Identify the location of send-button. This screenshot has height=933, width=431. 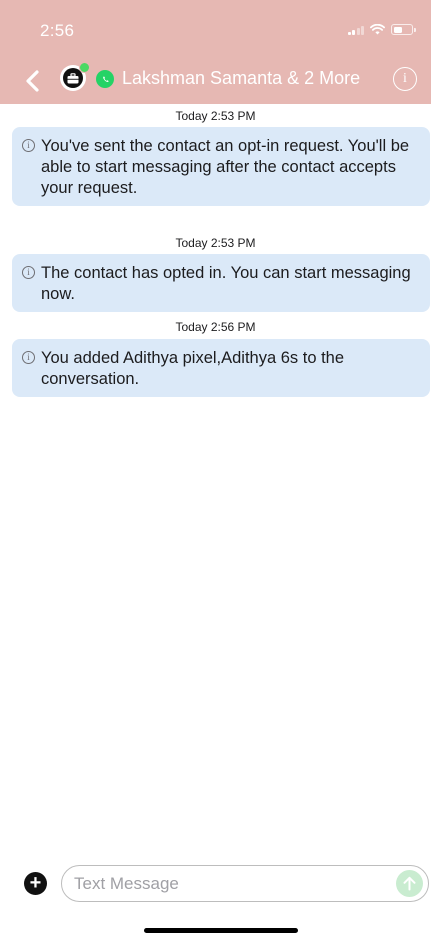
(409, 883).